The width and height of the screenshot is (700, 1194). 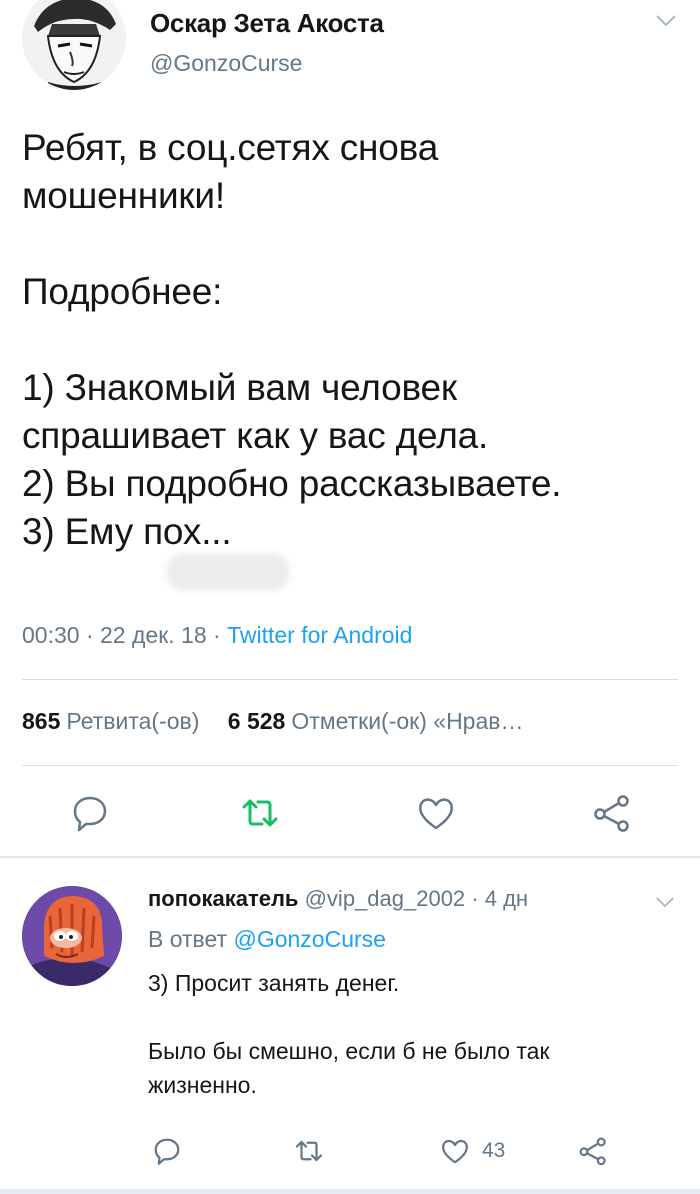 I want to click on reply-to-line: В ответ @GonzoCurse, so click(x=267, y=939).